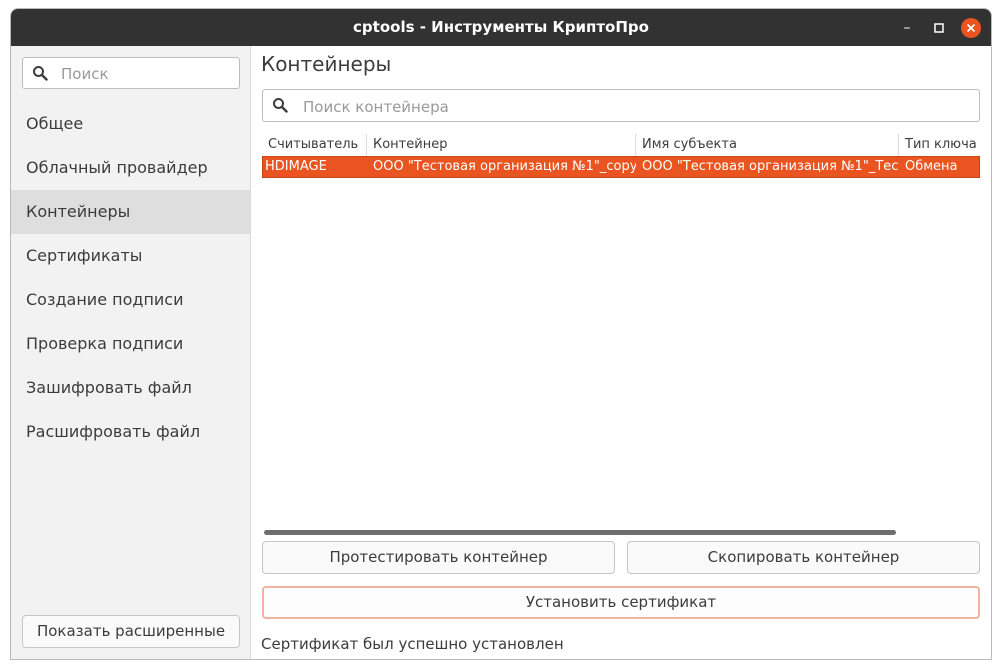 This screenshot has height=668, width=1000. What do you see at coordinates (438, 557) in the screenshot?
I see `test-container-button: Протестировать контейнер` at bounding box center [438, 557].